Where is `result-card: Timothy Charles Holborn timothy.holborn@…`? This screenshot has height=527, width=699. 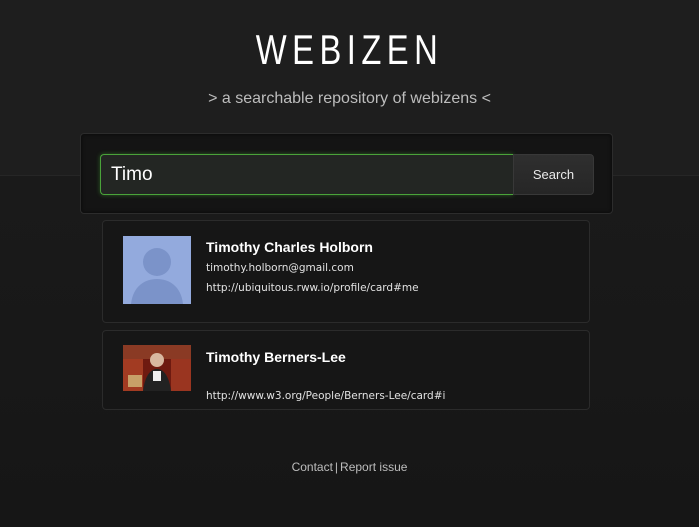 result-card: Timothy Charles Holborn timothy.holborn@… is located at coordinates (346, 271).